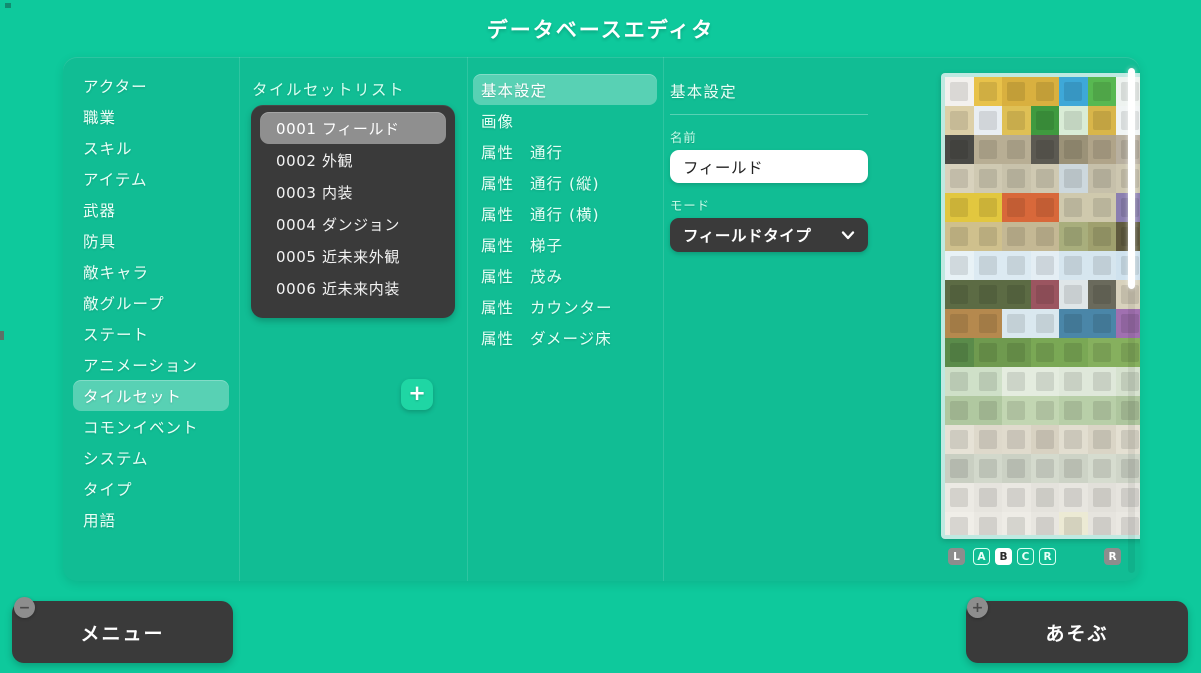 The image size is (1201, 673). What do you see at coordinates (1025, 556) in the screenshot?
I see `tileset-tab-C: C` at bounding box center [1025, 556].